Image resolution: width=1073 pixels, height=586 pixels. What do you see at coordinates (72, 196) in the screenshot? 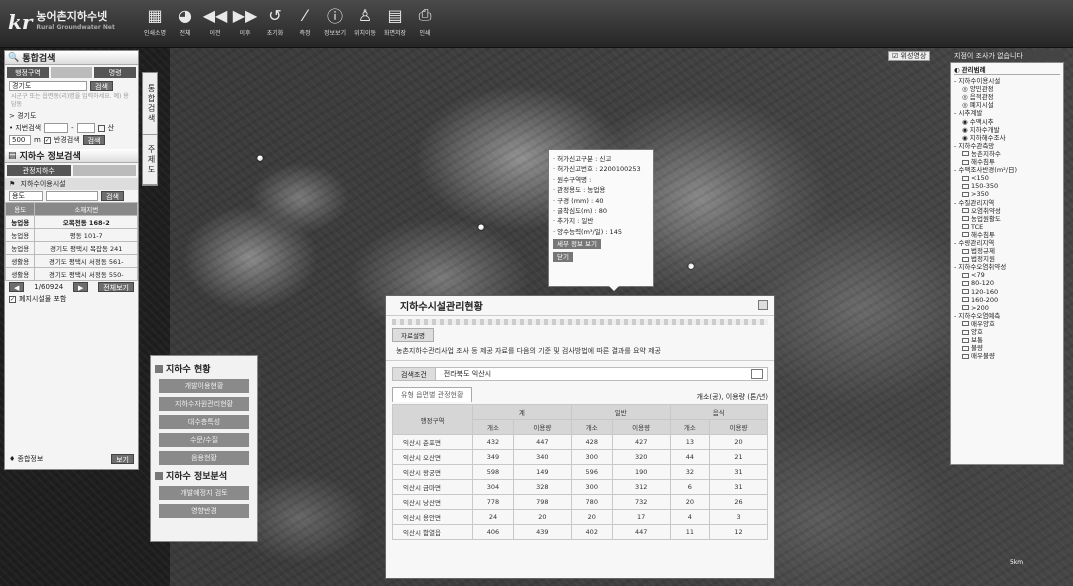
I see `address-filter-input` at bounding box center [72, 196].